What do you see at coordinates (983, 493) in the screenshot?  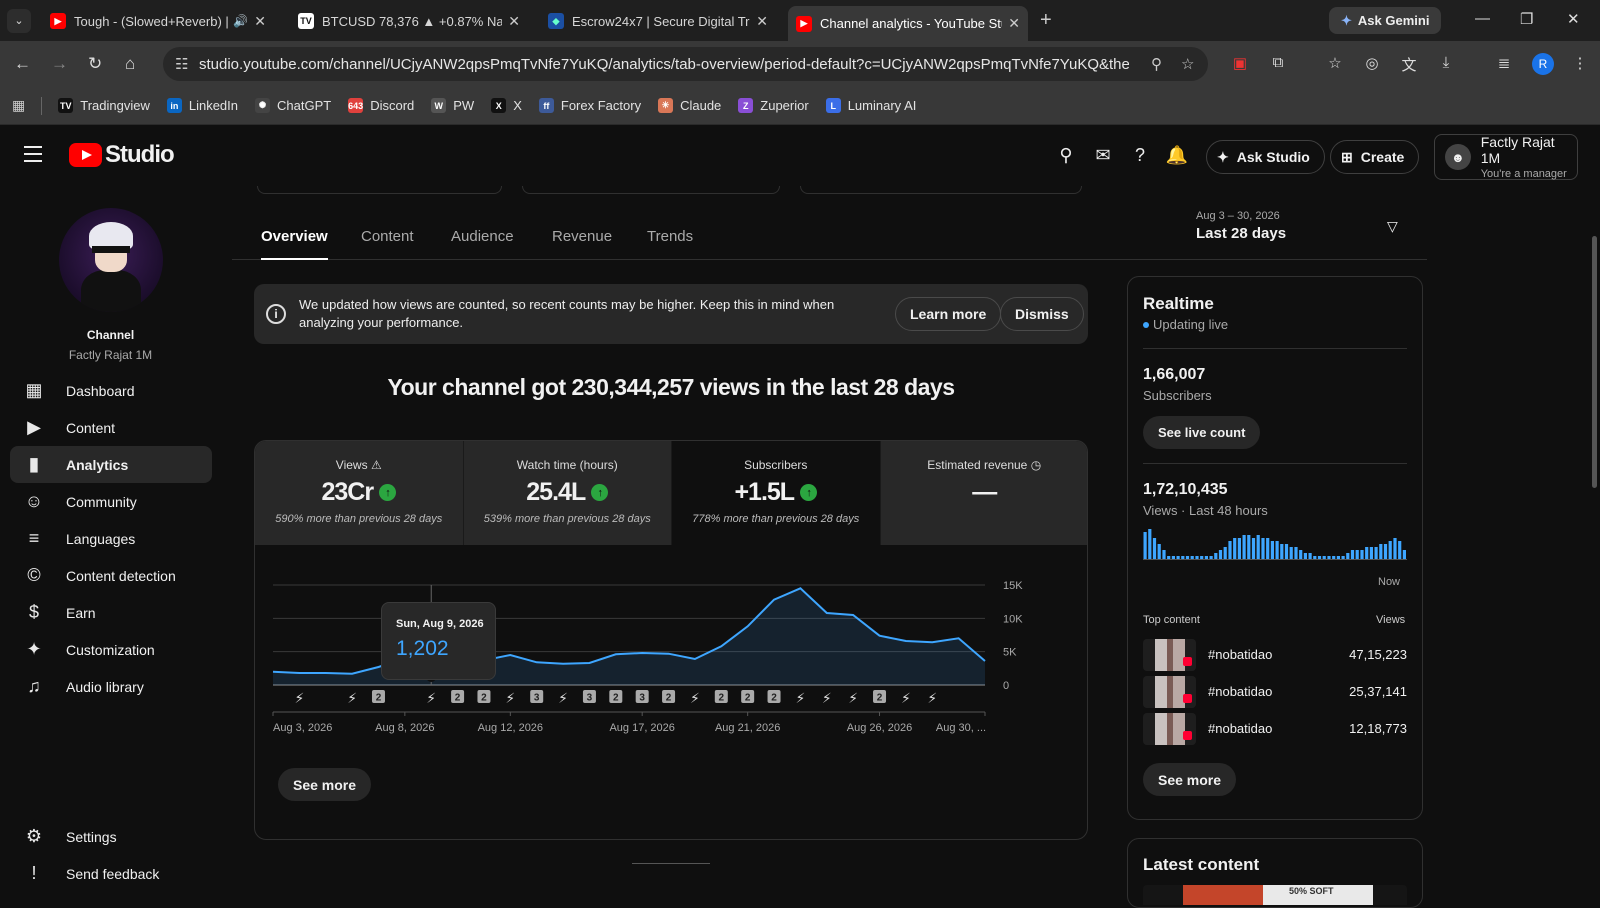 I see `metric-estimated-revenue: Estimated revenue ◷ —` at bounding box center [983, 493].